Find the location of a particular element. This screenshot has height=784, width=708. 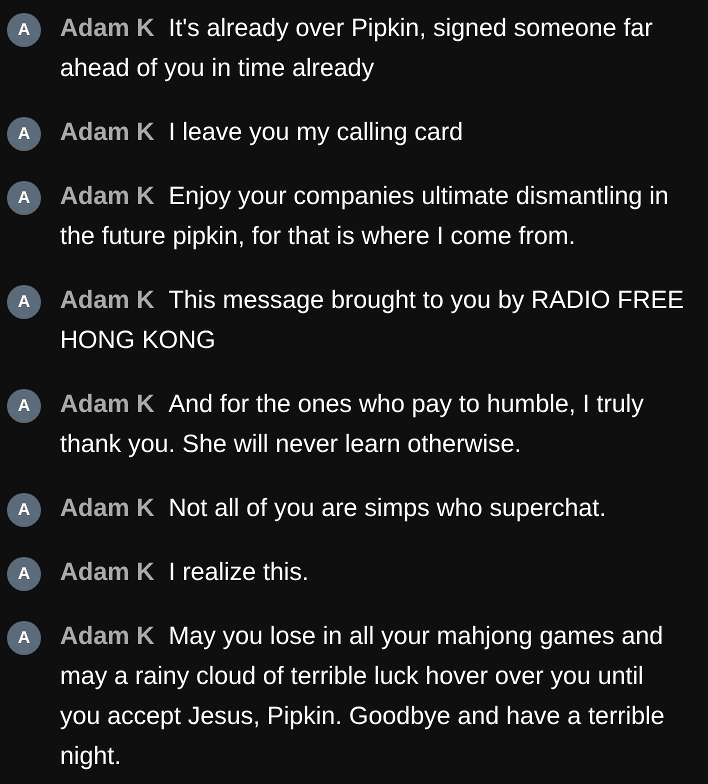

chat-message: Adam K And for the ones who pay to humble, I truly thank you. She will never learn otherwise. is located at coordinates (352, 424).